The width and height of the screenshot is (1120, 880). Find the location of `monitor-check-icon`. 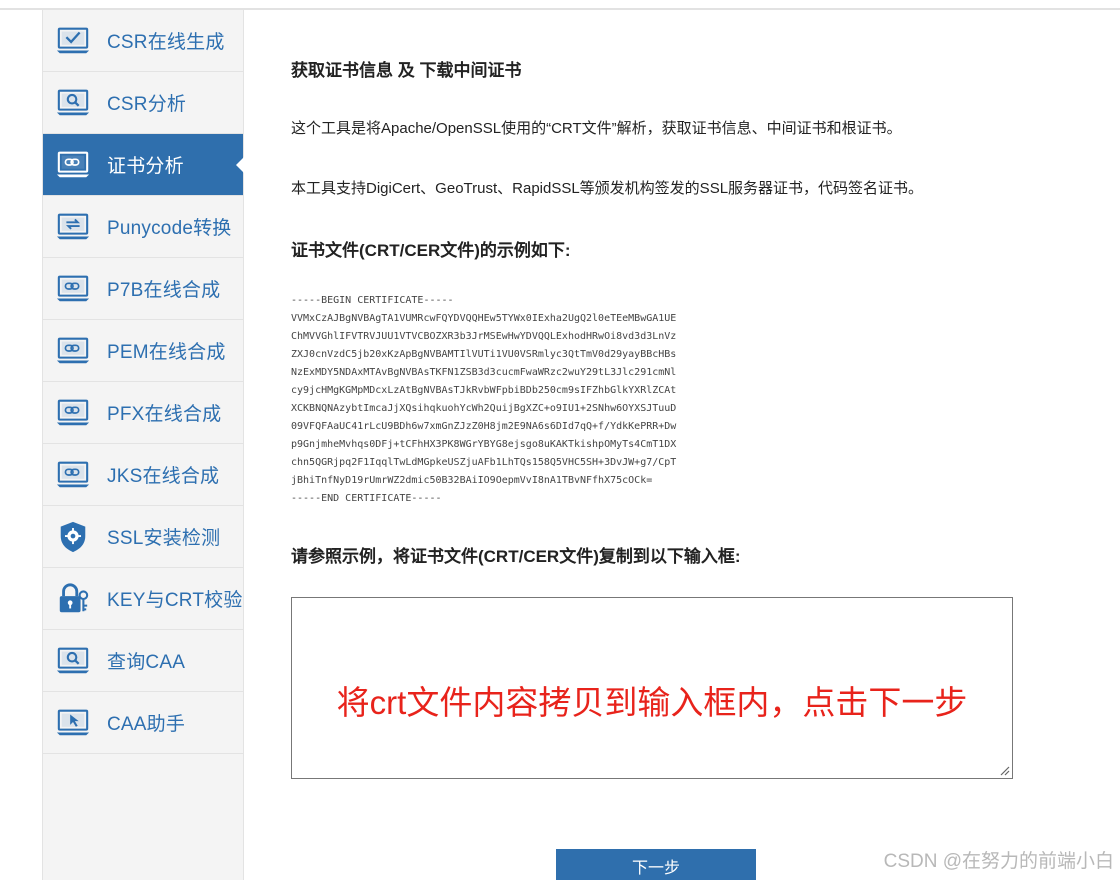

monitor-check-icon is located at coordinates (73, 41).